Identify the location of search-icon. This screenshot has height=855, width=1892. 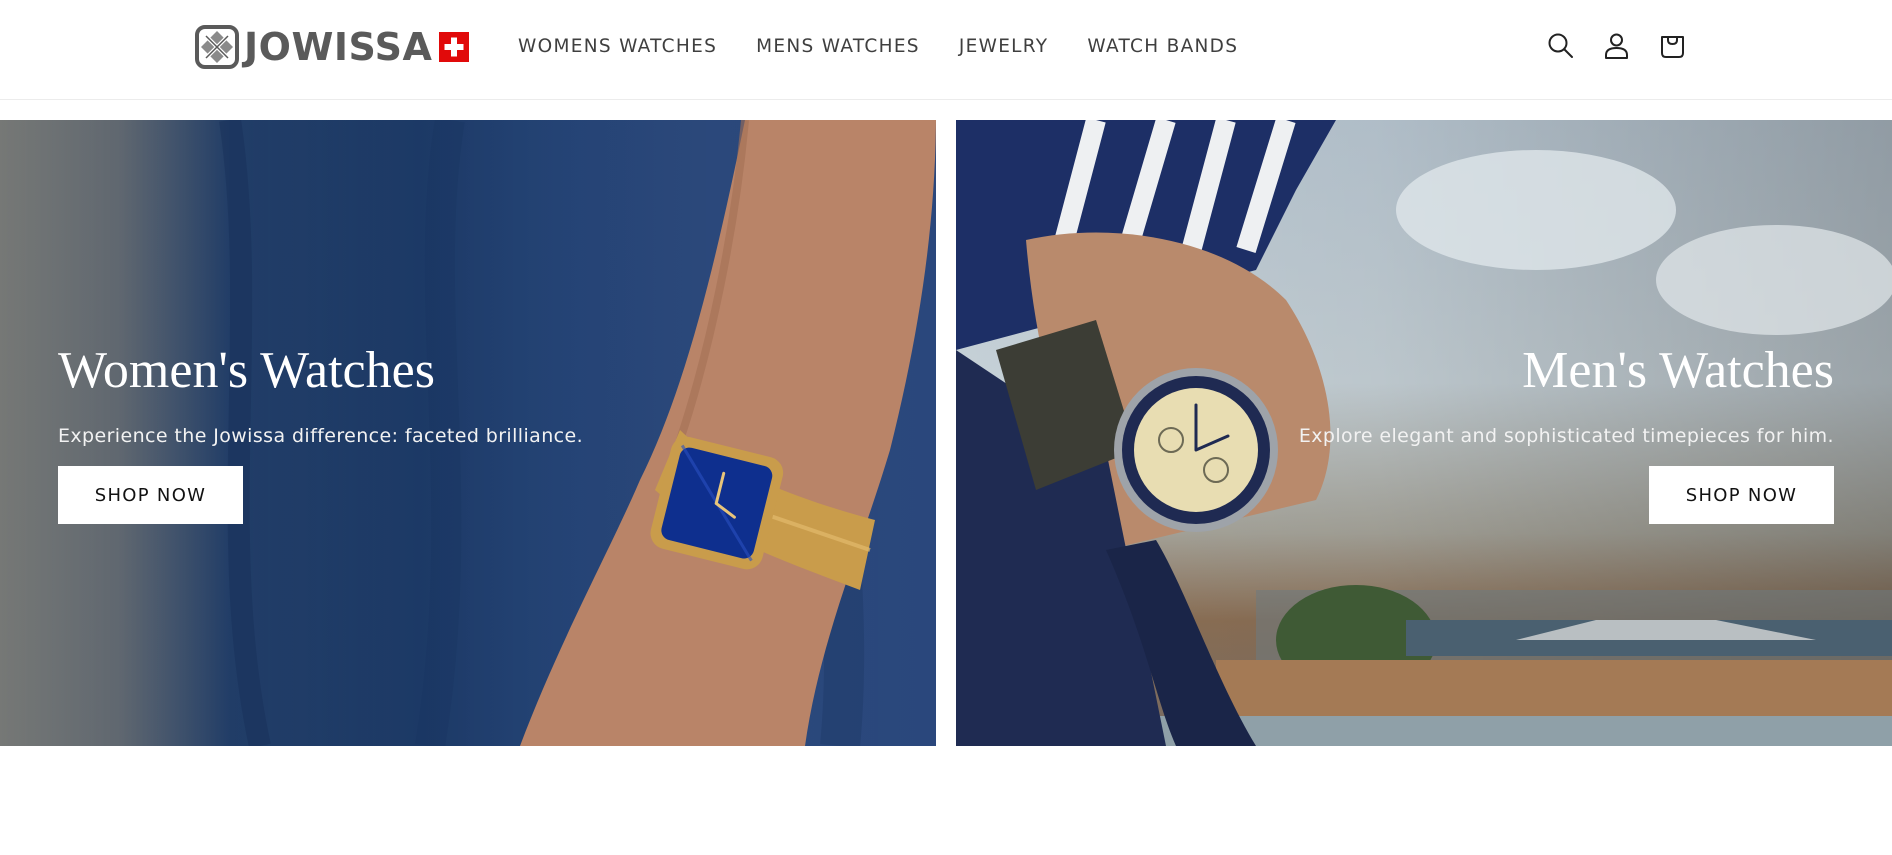
(1560, 45).